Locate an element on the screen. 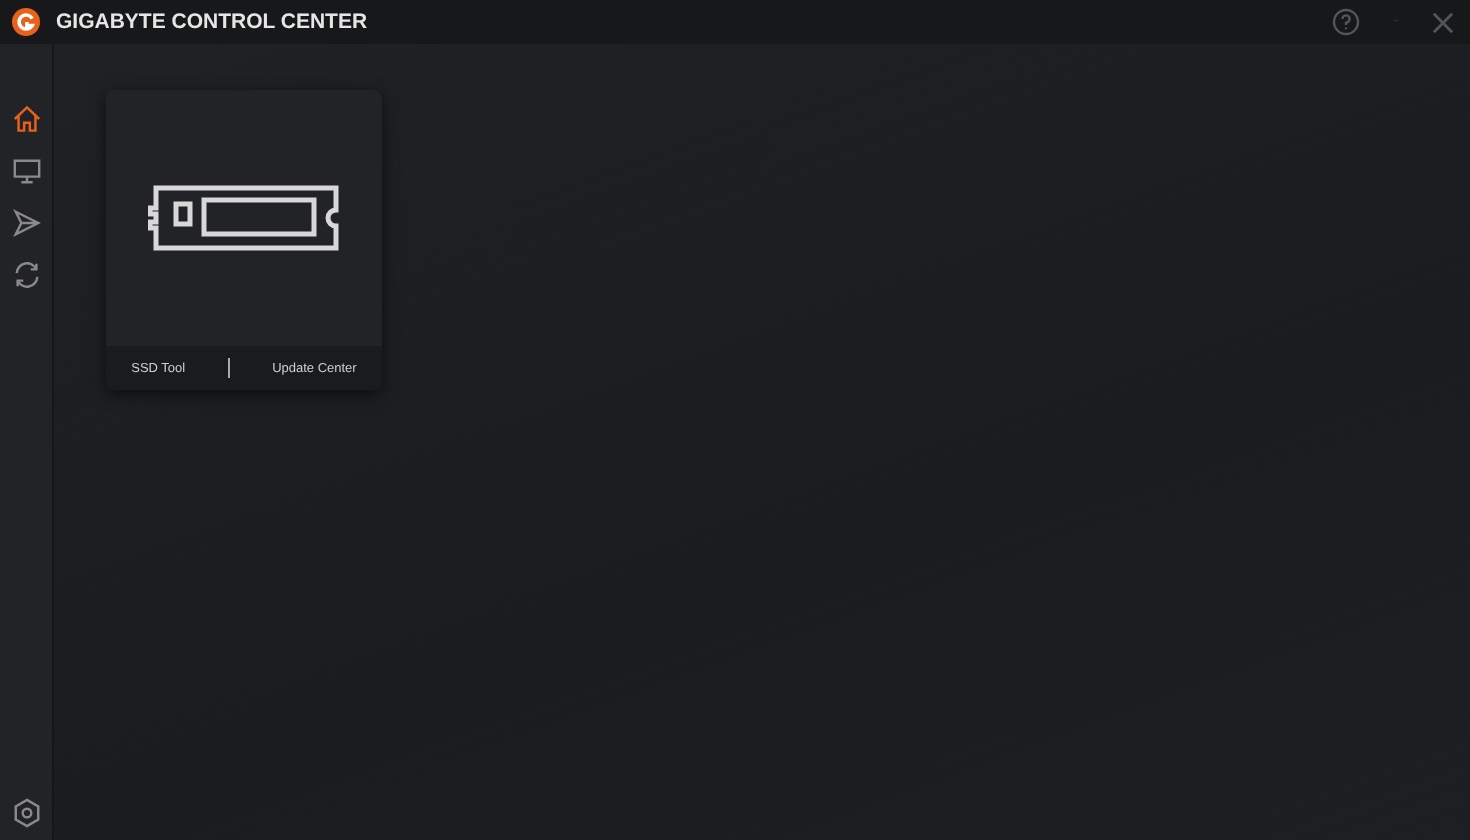 Image resolution: width=1470 pixels, height=840 pixels. close-icon is located at coordinates (1443, 22).